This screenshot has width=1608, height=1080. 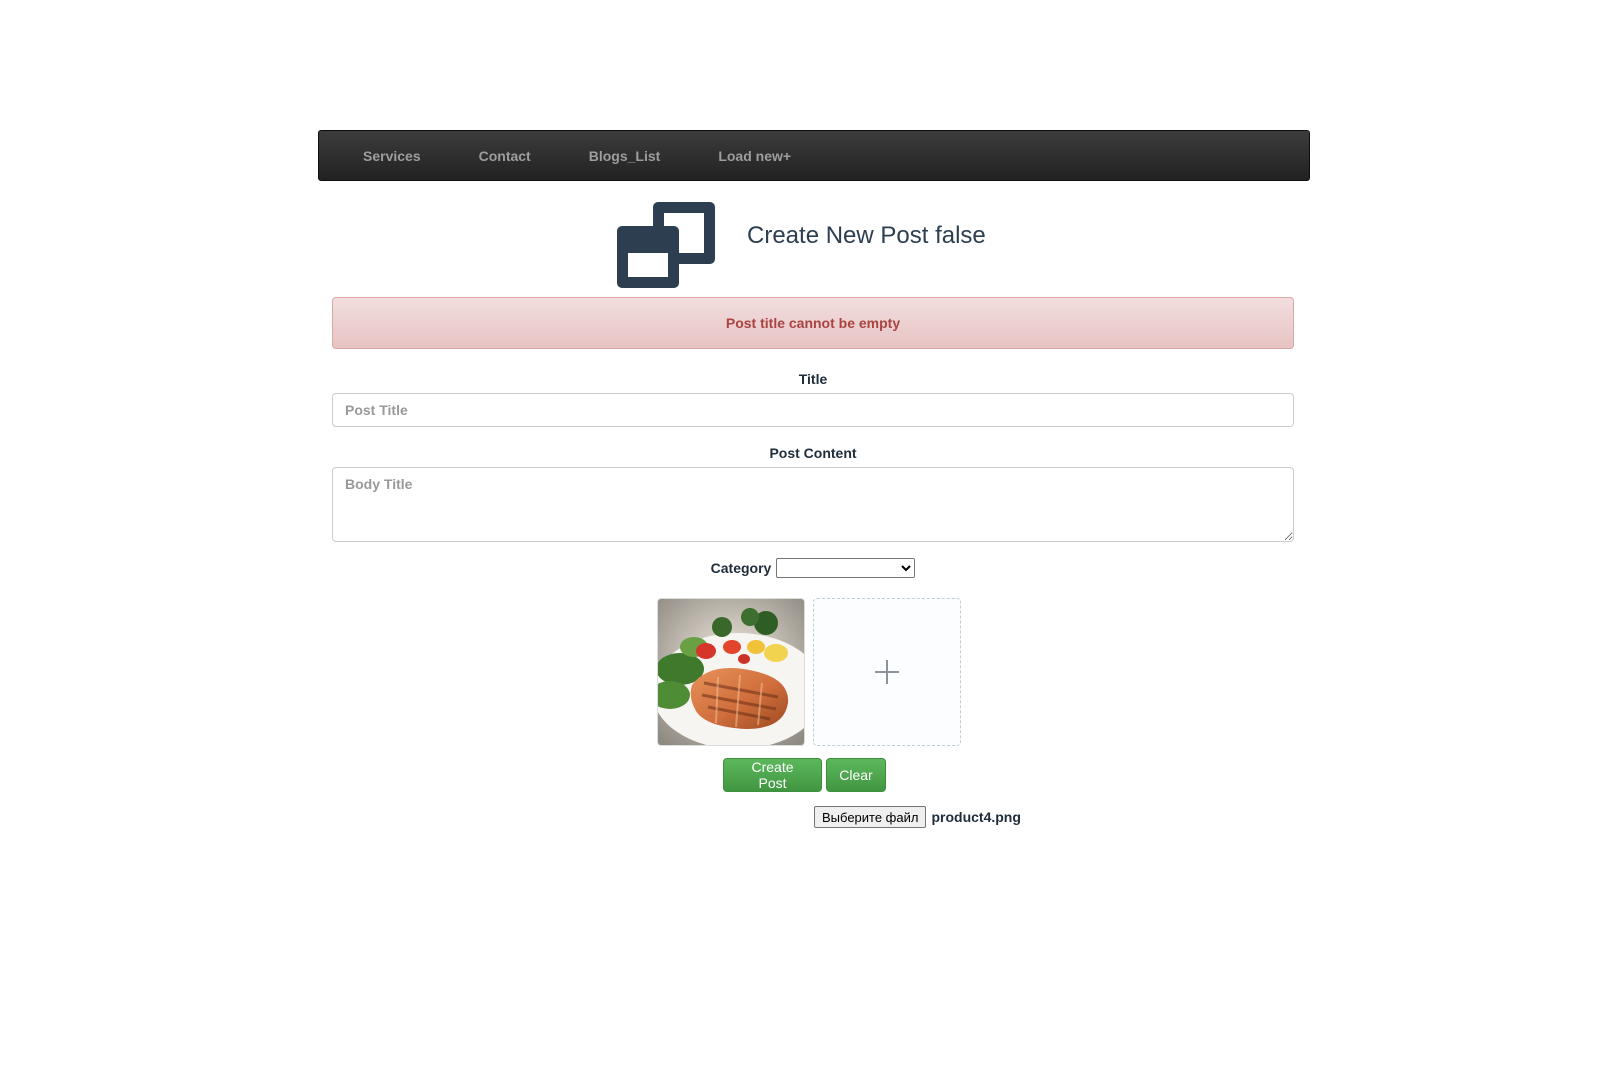 What do you see at coordinates (976, 817) in the screenshot?
I see `selected-file-name: product4.png` at bounding box center [976, 817].